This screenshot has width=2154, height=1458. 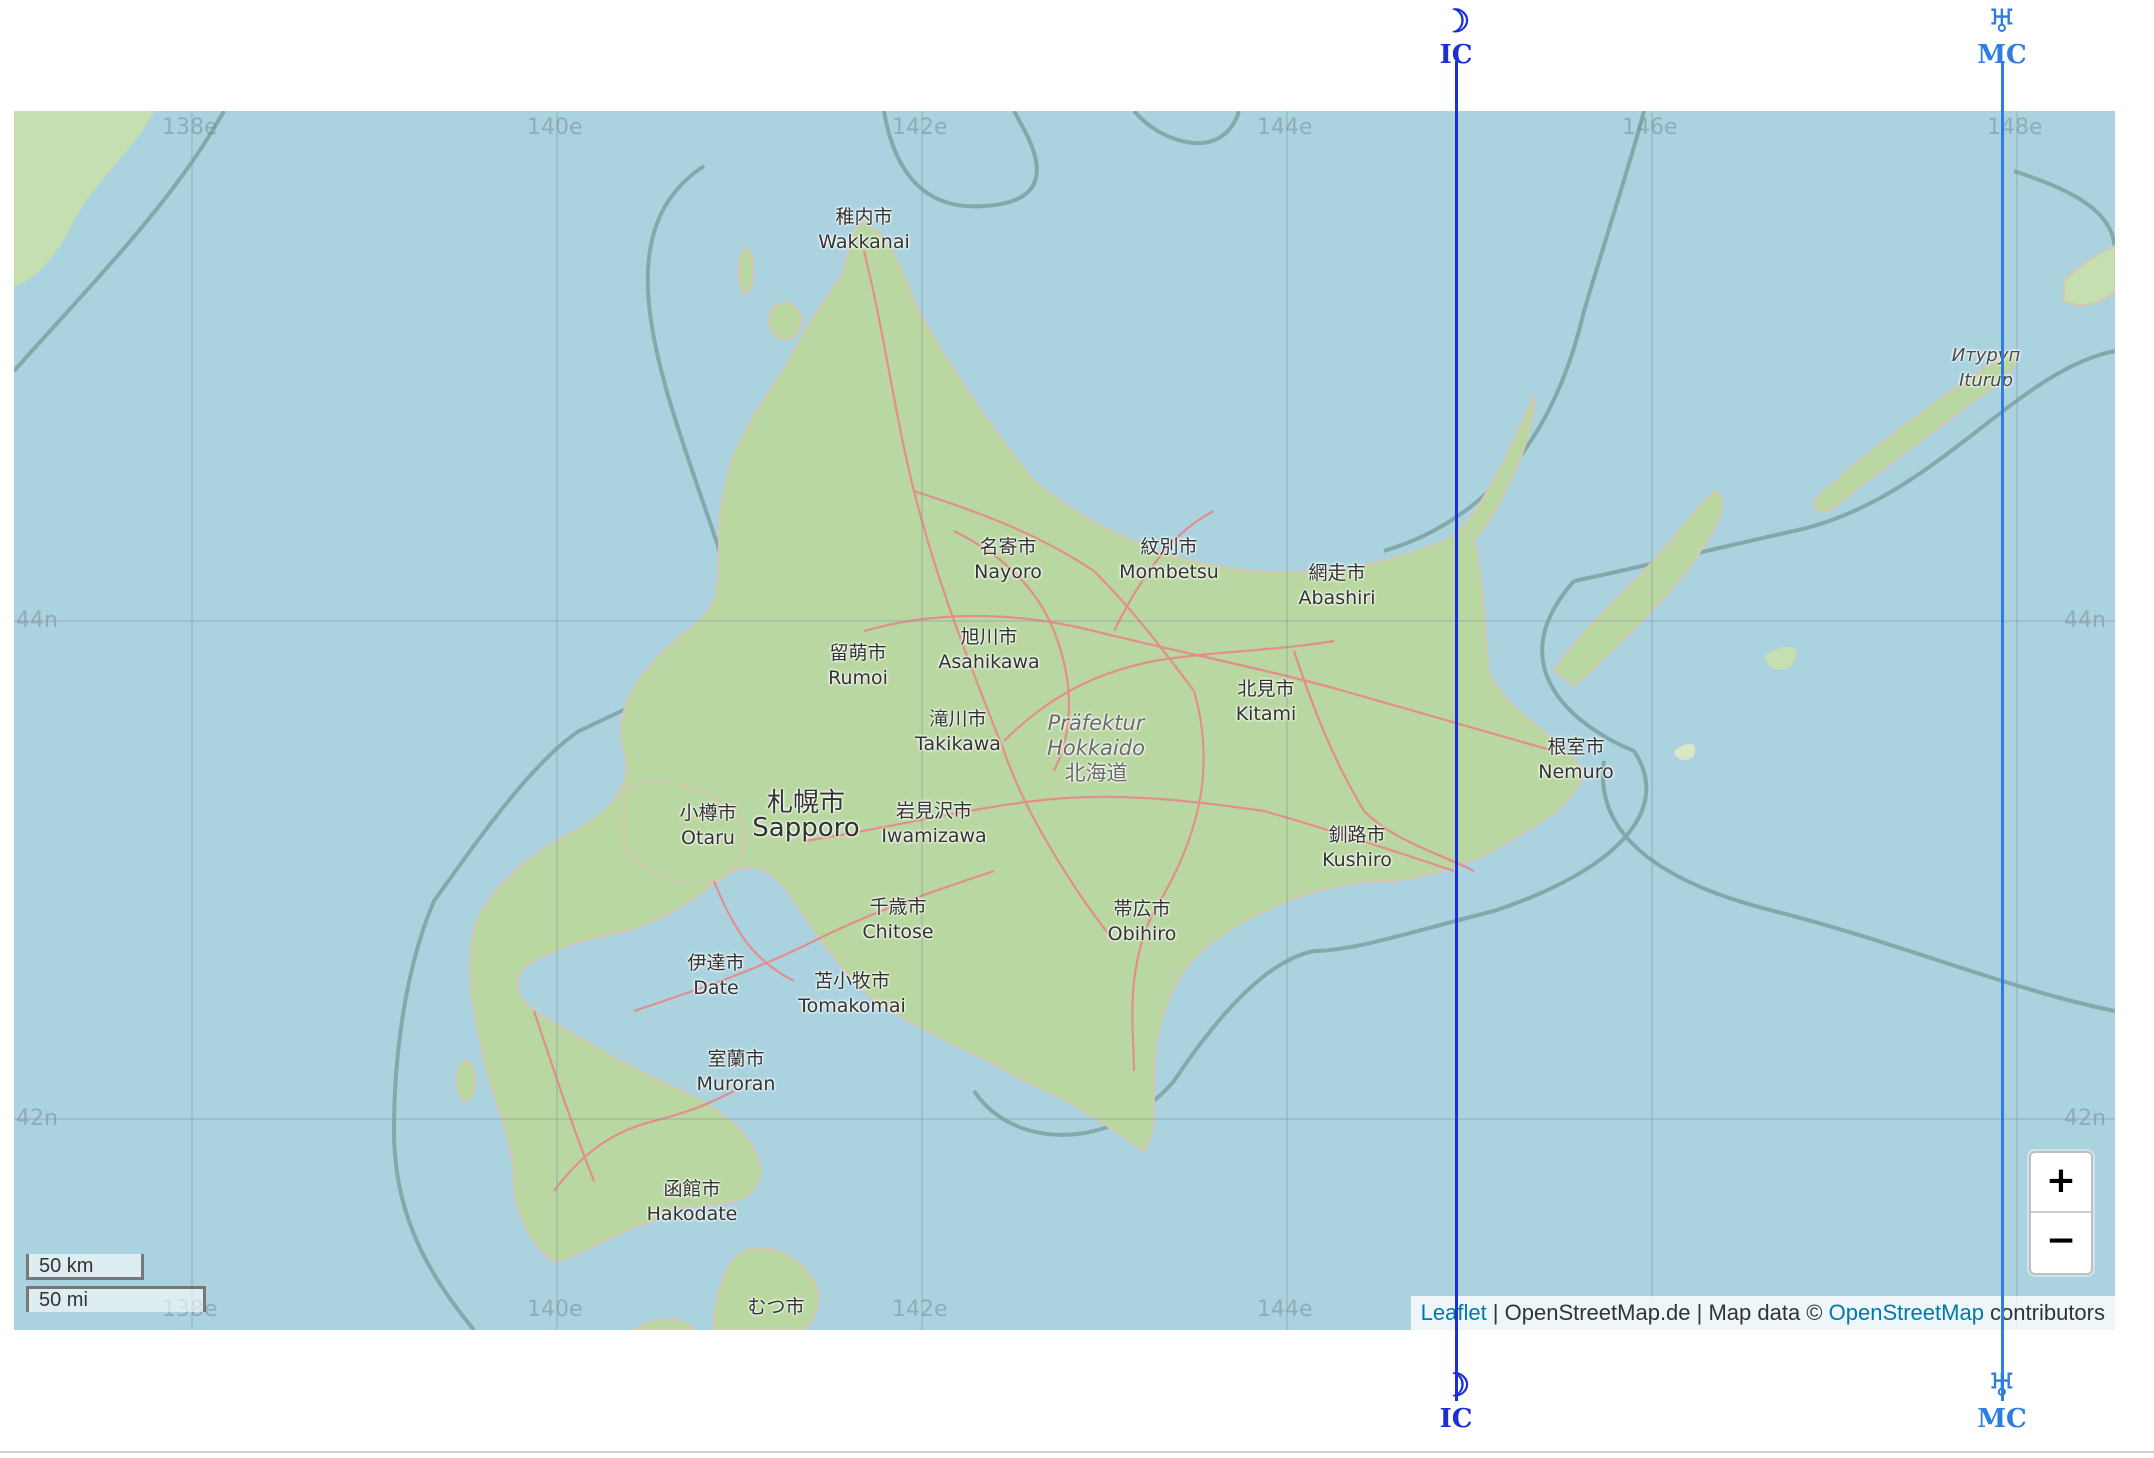 What do you see at coordinates (1780, 658) in the screenshot?
I see `shikotan-island` at bounding box center [1780, 658].